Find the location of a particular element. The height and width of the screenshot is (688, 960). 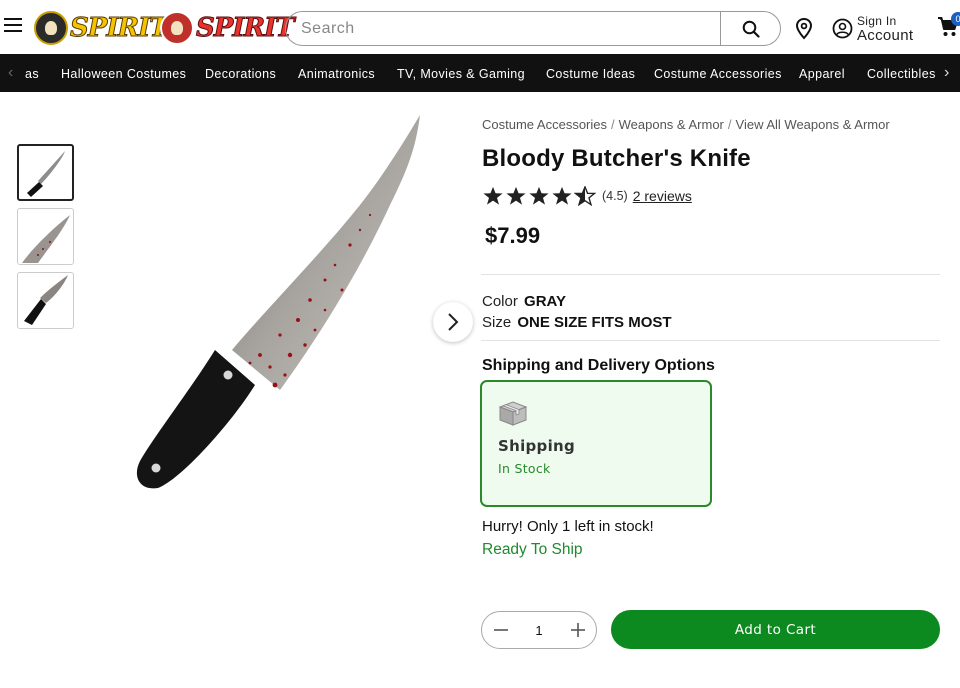

knife-angle-image is located at coordinates (46, 300).